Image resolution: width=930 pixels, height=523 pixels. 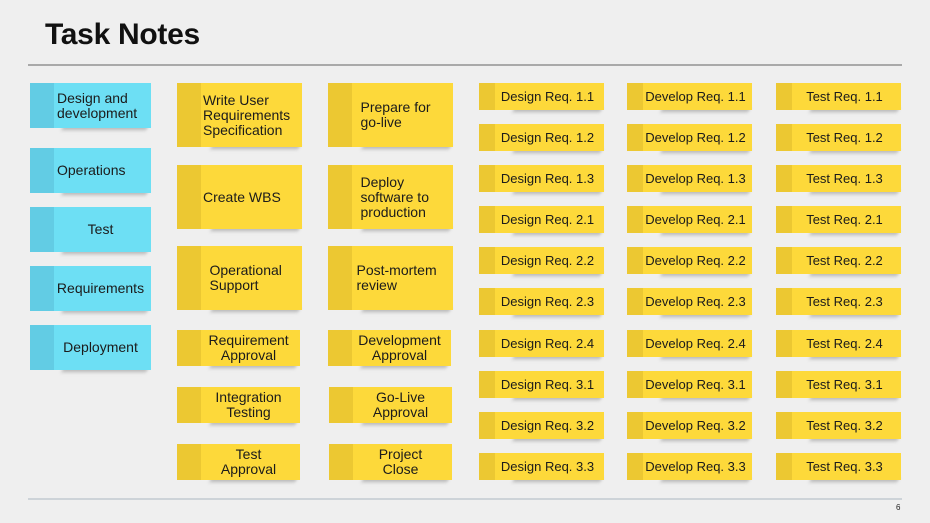 I want to click on task-note: Integration Testing, so click(x=238, y=405).